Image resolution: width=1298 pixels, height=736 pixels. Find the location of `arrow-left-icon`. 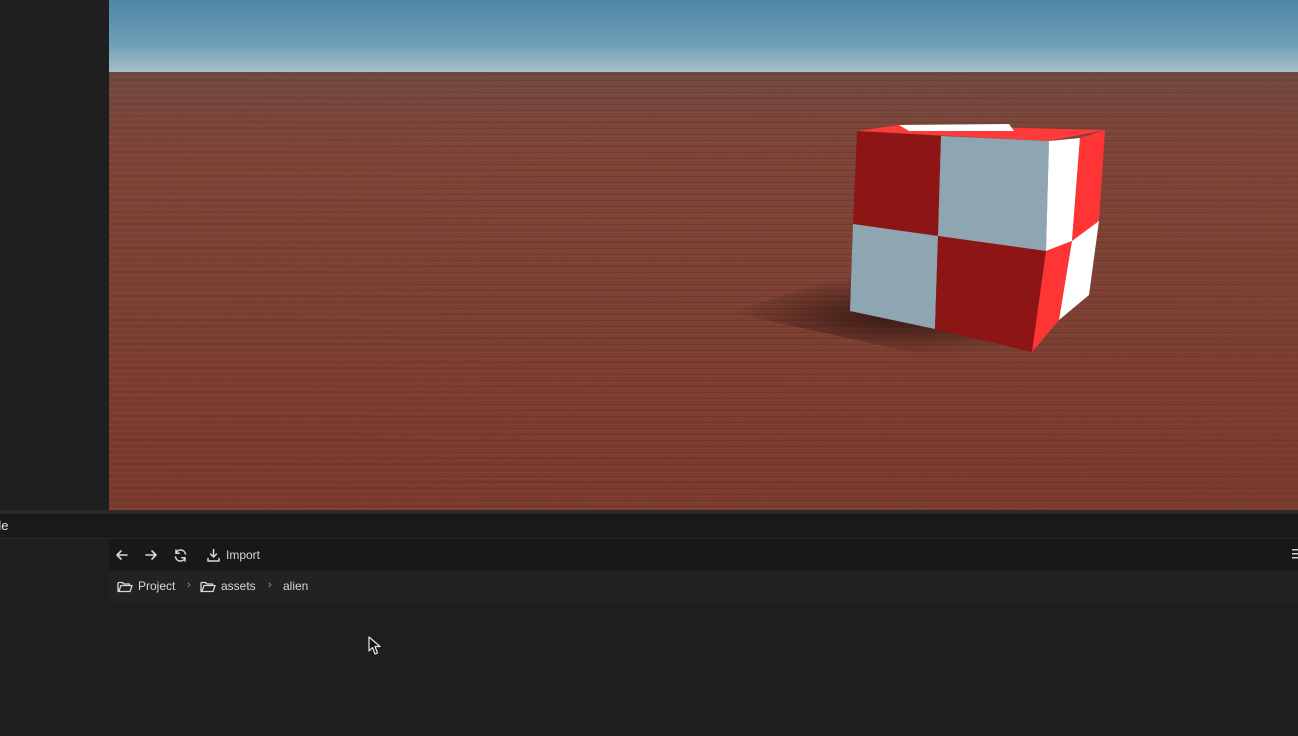

arrow-left-icon is located at coordinates (122, 555).